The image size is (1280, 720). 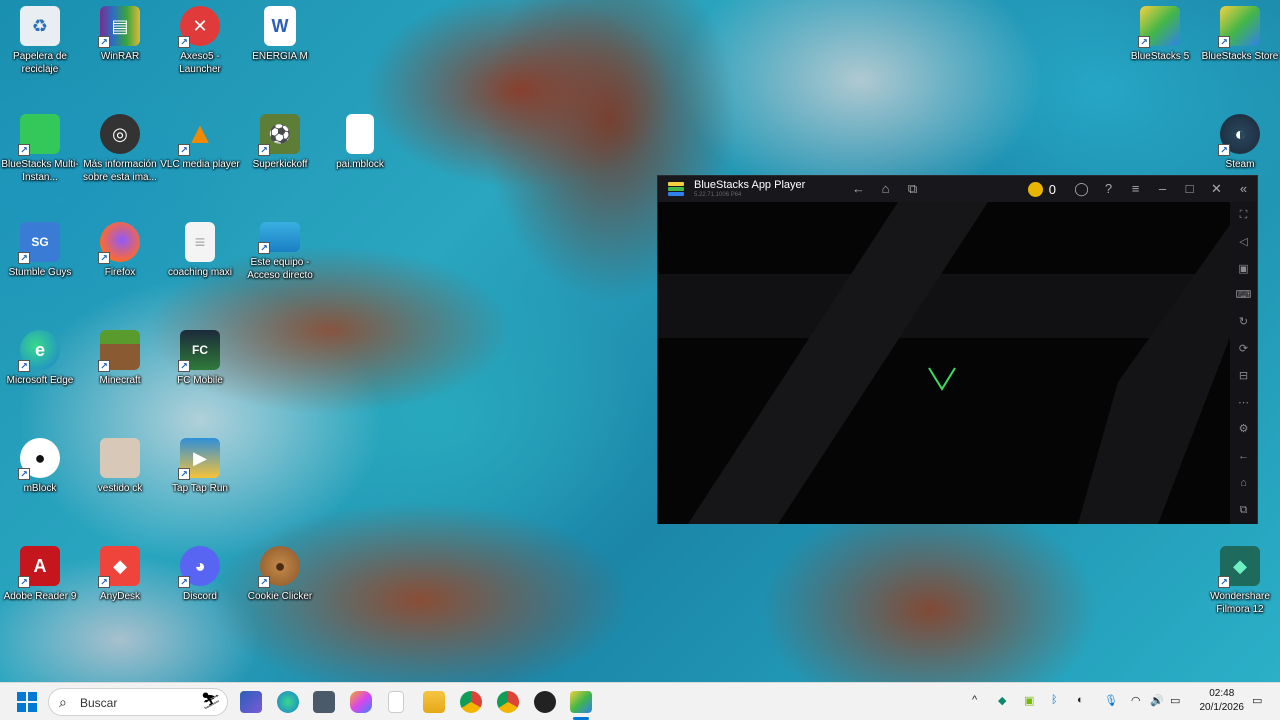 I want to click on eco-mode-icon: ⊟, so click(x=1243, y=376).